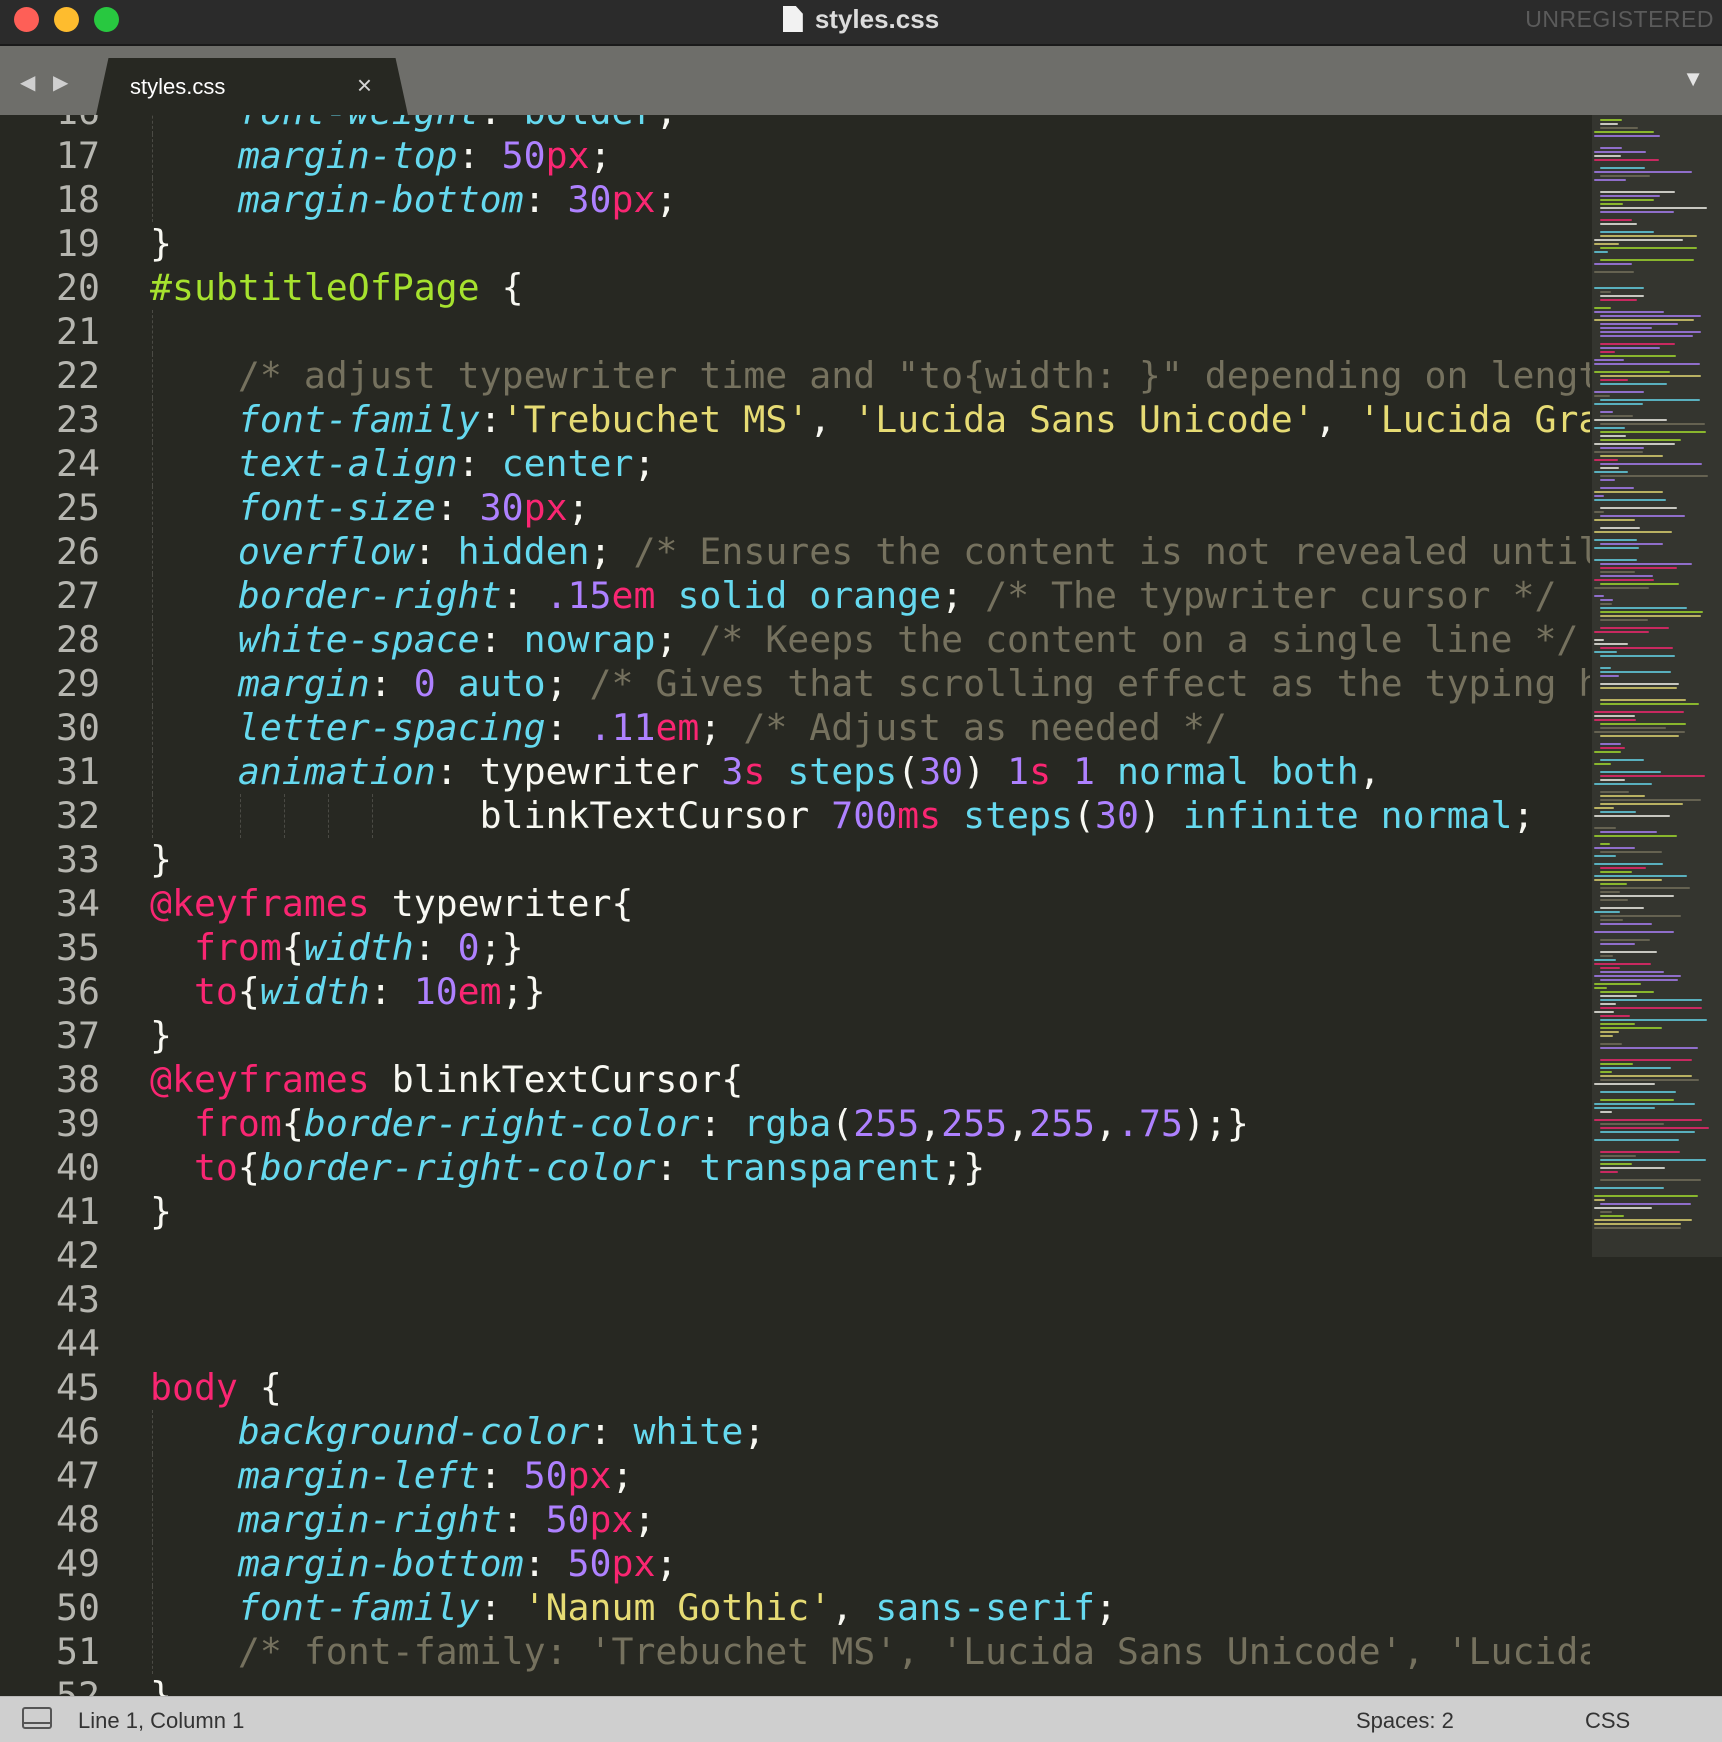 The image size is (1722, 1742). I want to click on tab-navigation-arrows: ◀ ▶, so click(47, 82).